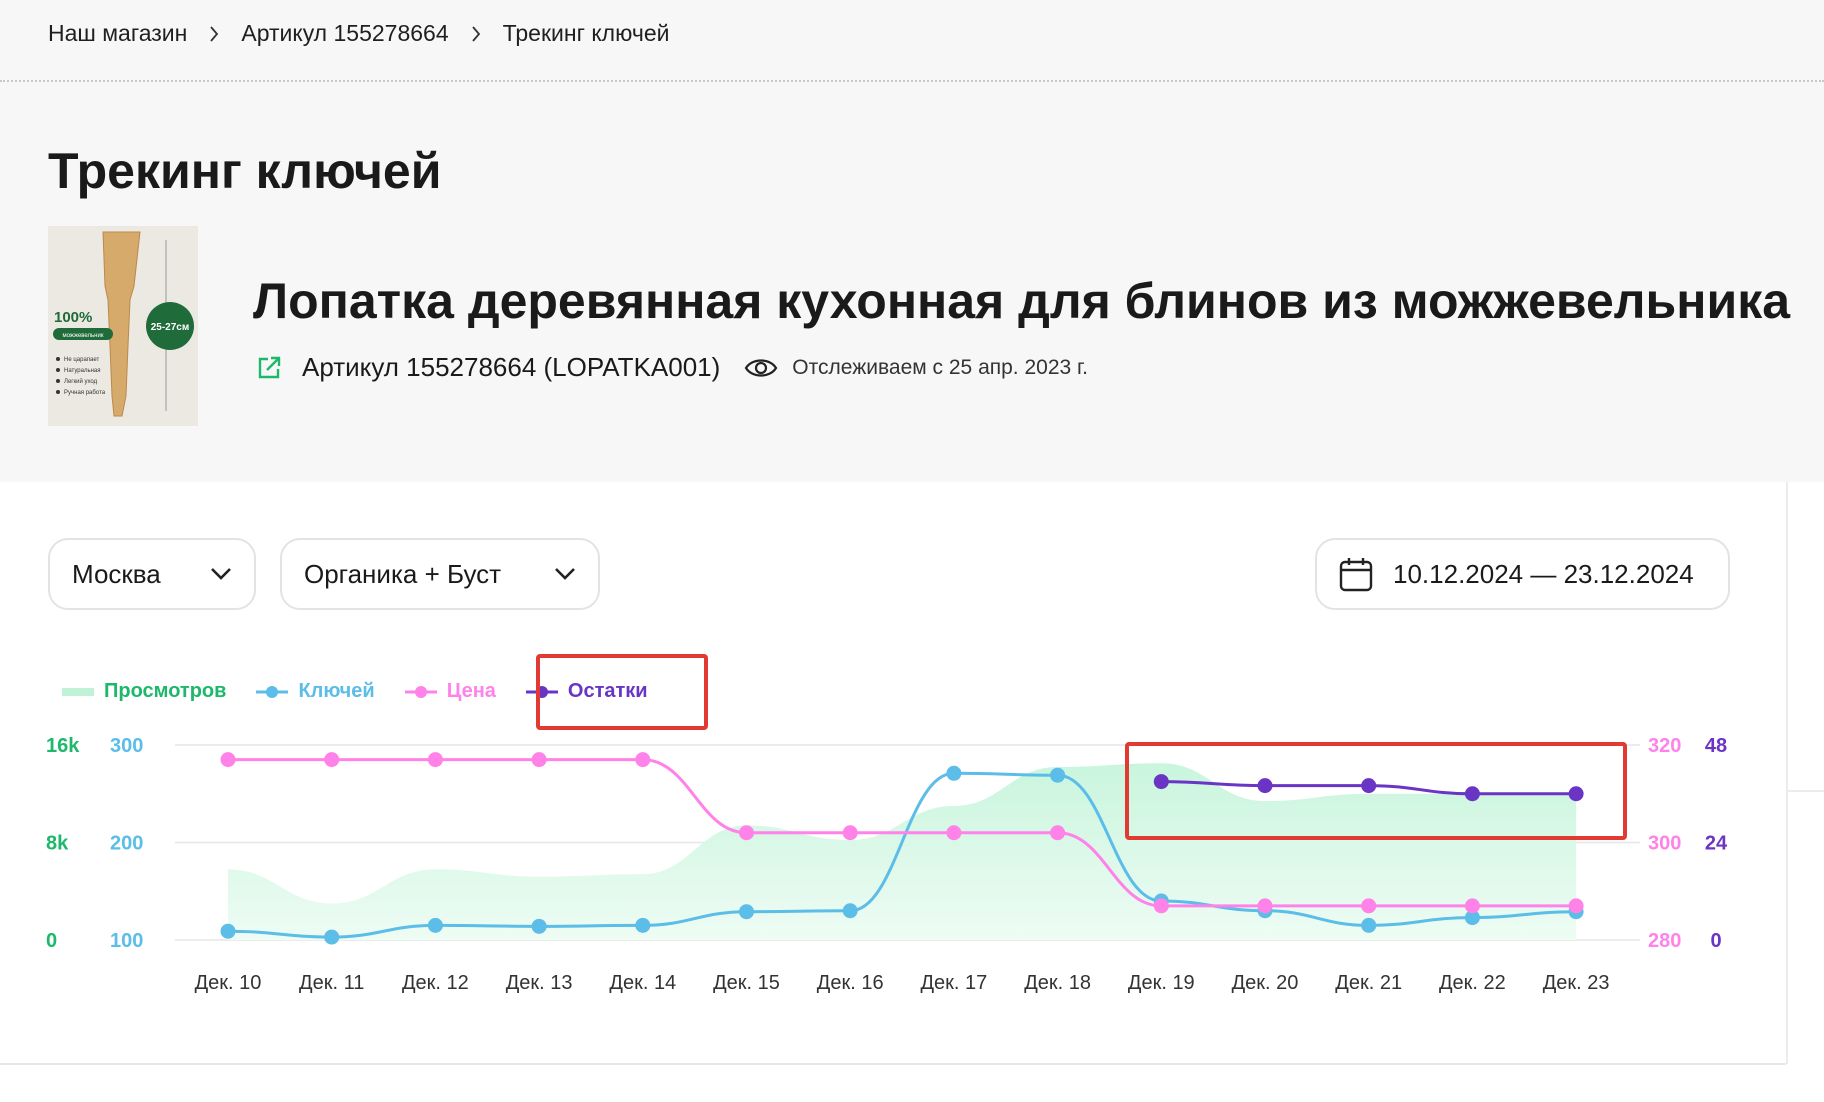 This screenshot has height=1102, width=1824. I want to click on x-tick-label: Дек. 15, so click(746, 983).